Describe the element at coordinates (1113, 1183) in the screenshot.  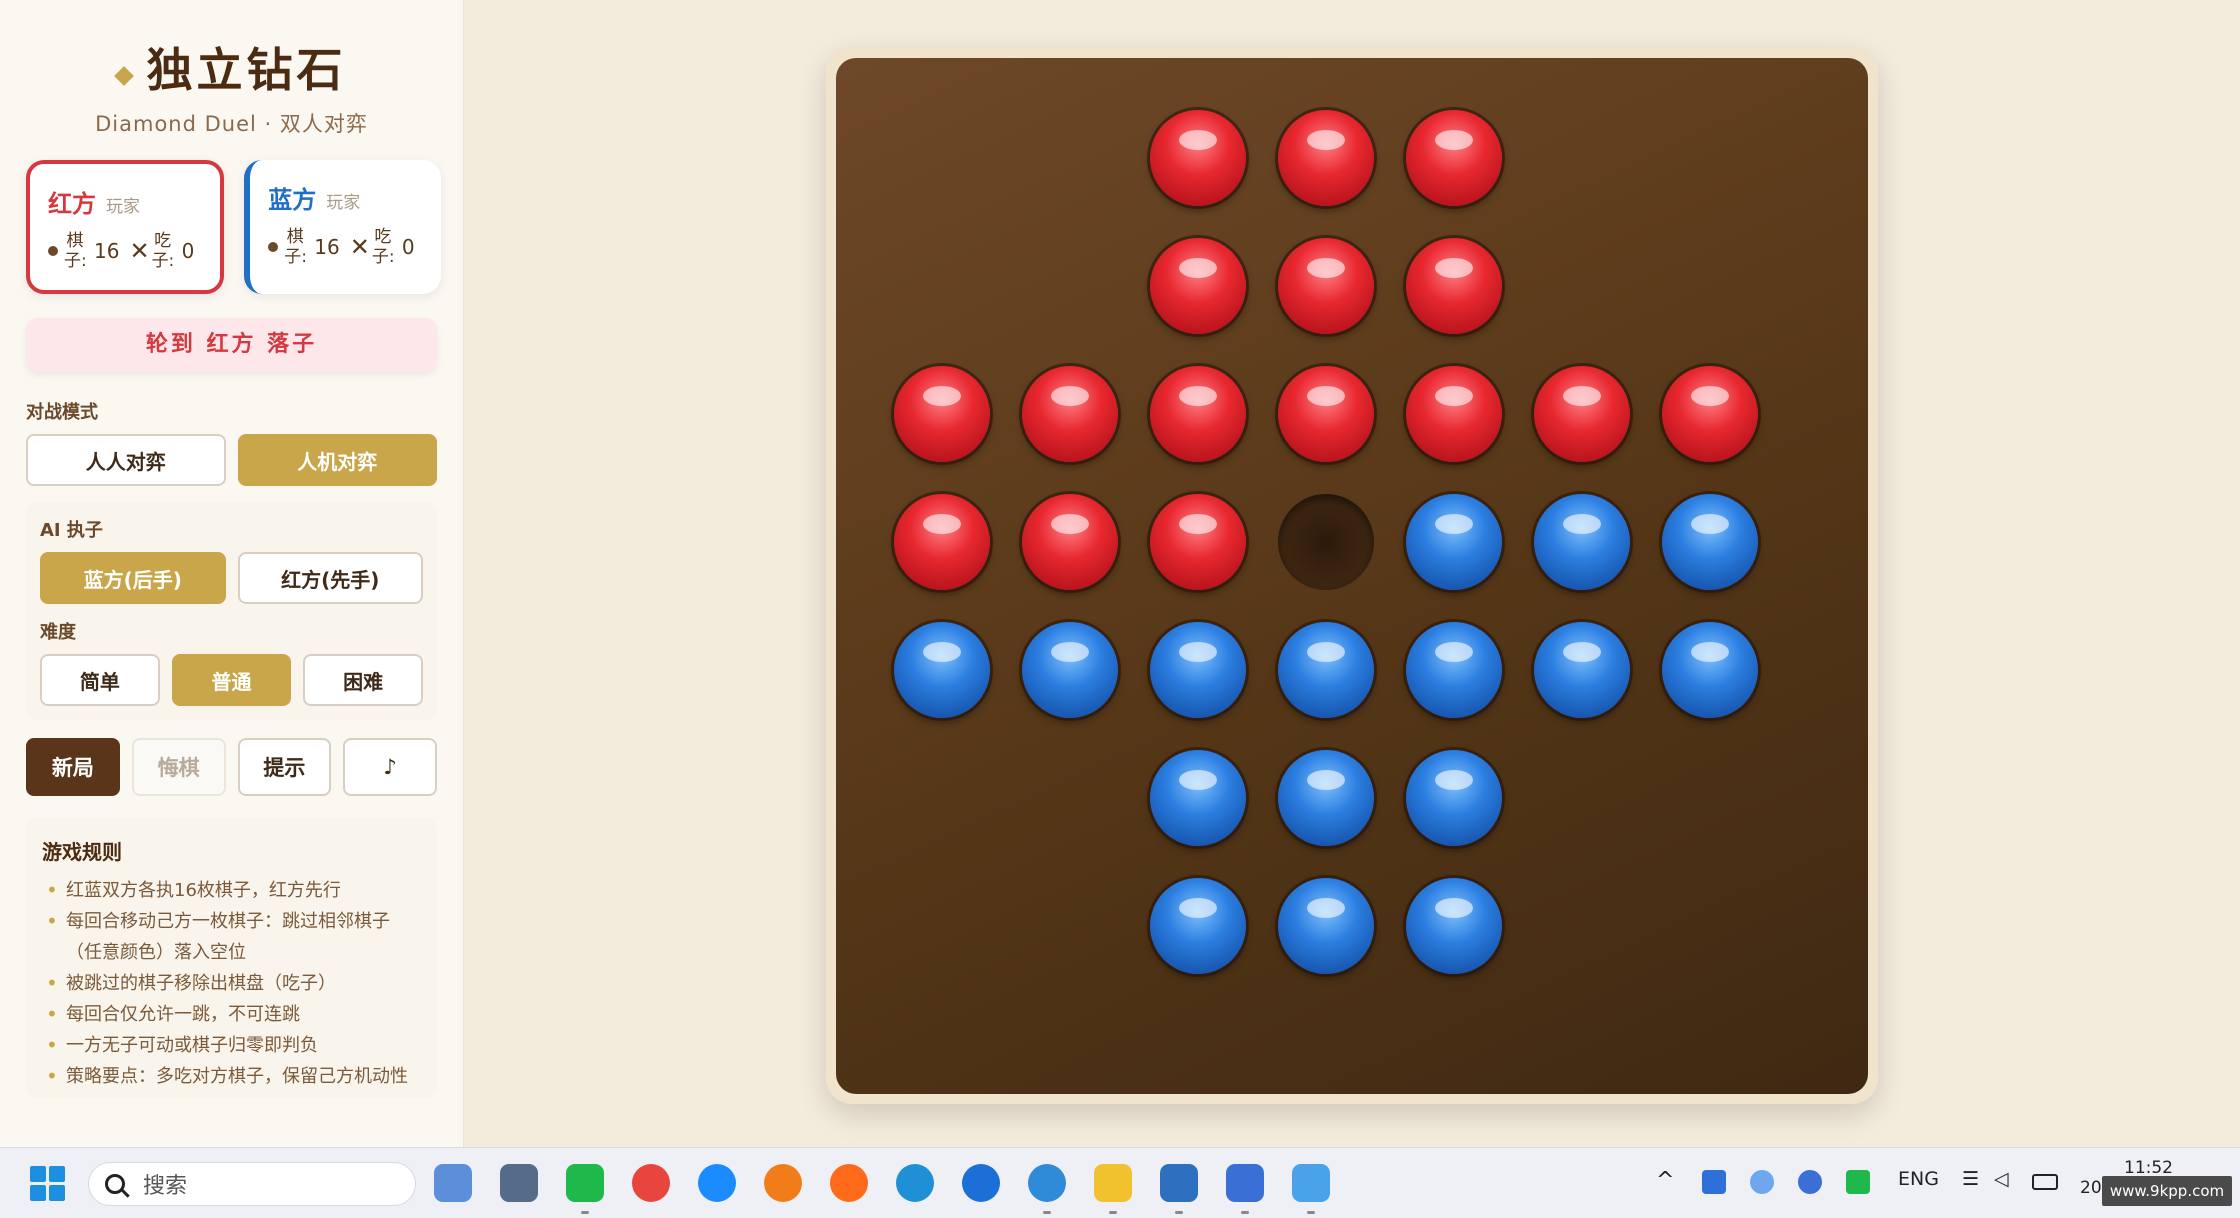
I see `file-explorer-icon` at that location.